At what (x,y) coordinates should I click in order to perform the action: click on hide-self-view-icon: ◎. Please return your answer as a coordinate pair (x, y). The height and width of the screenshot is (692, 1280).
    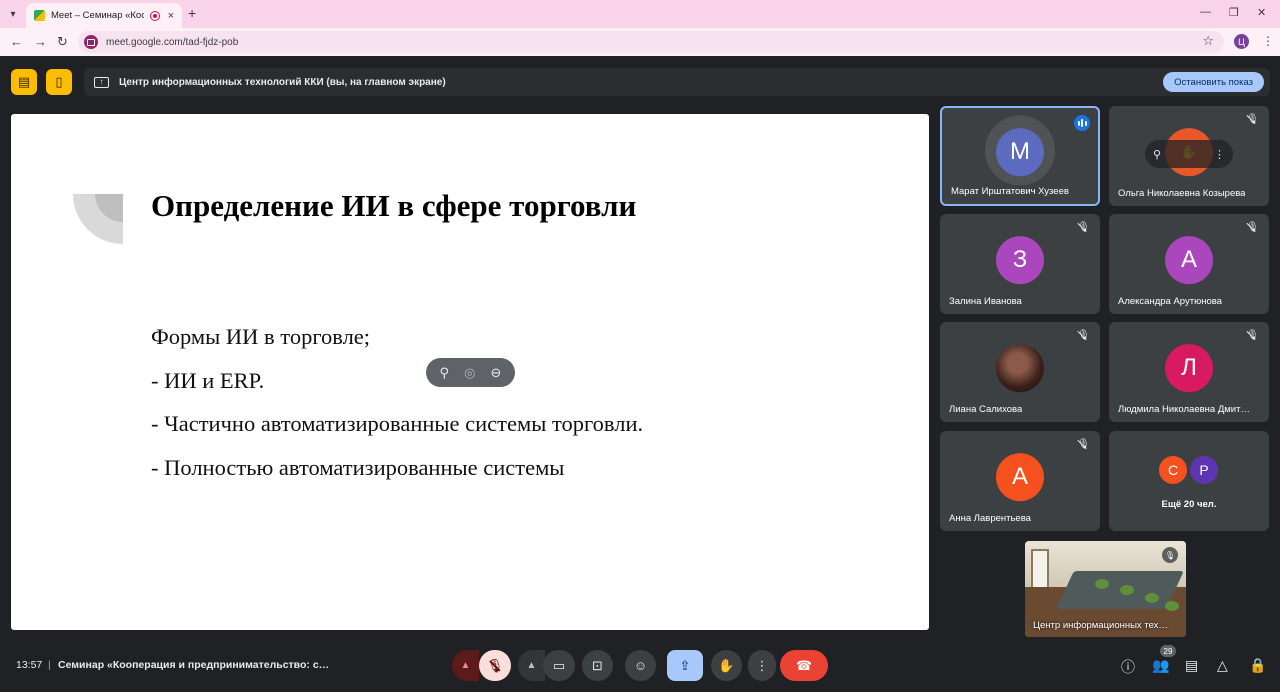
    Looking at the image, I should click on (469, 373).